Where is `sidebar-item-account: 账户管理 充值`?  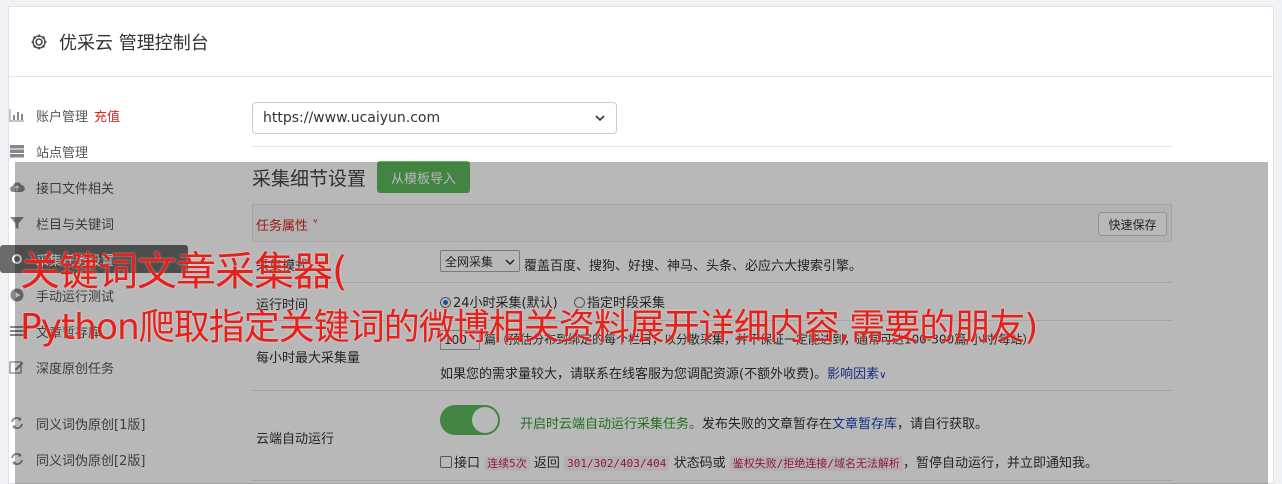
sidebar-item-account: 账户管理 充值 is located at coordinates (98, 115).